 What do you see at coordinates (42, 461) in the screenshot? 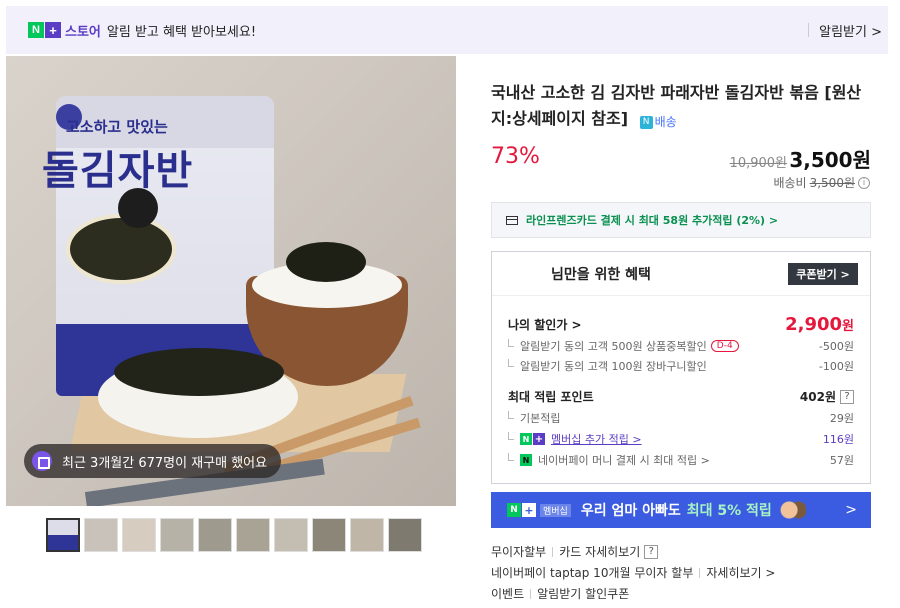
I see `shopping-bag-icon` at bounding box center [42, 461].